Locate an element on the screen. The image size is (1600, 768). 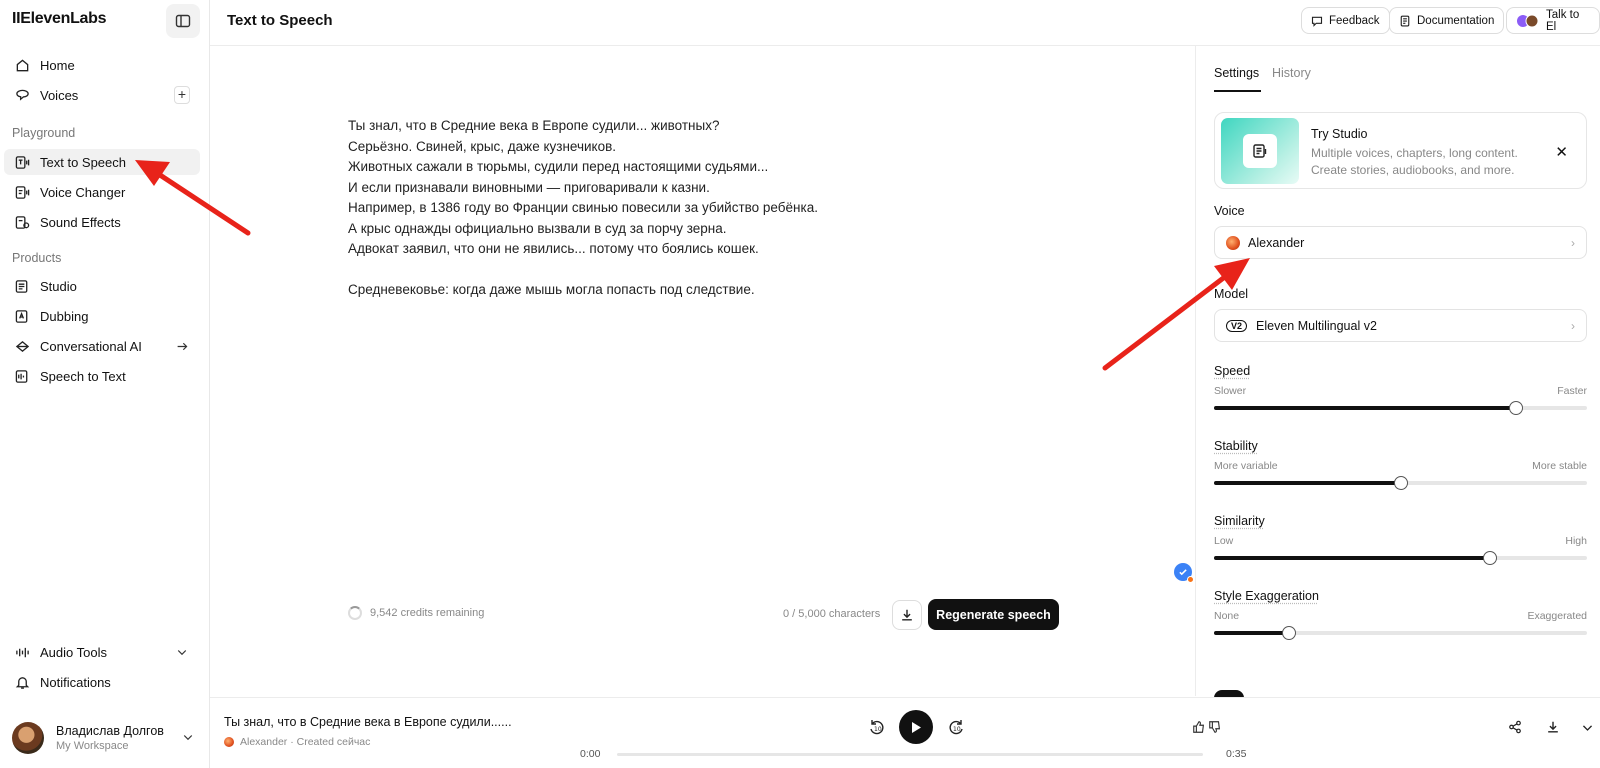
rewind-10-button: 10 is located at coordinates (877, 727).